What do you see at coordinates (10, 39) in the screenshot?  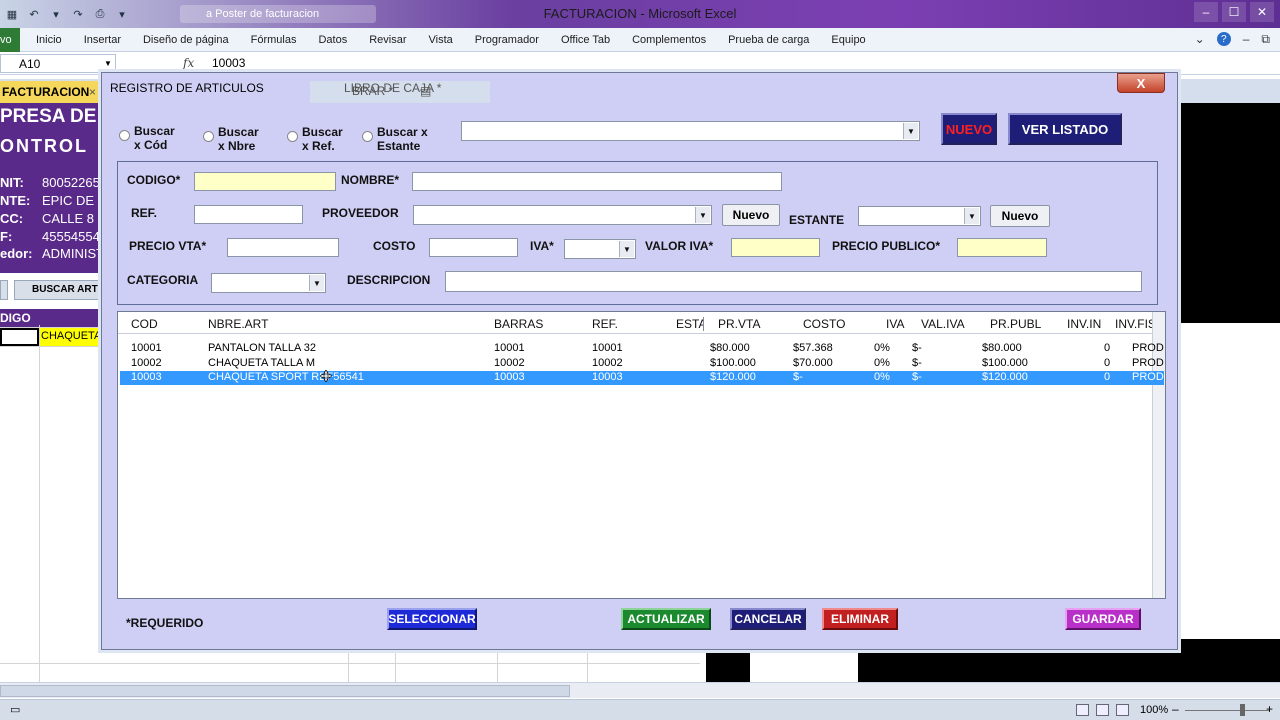 I see `file-tab: vo` at bounding box center [10, 39].